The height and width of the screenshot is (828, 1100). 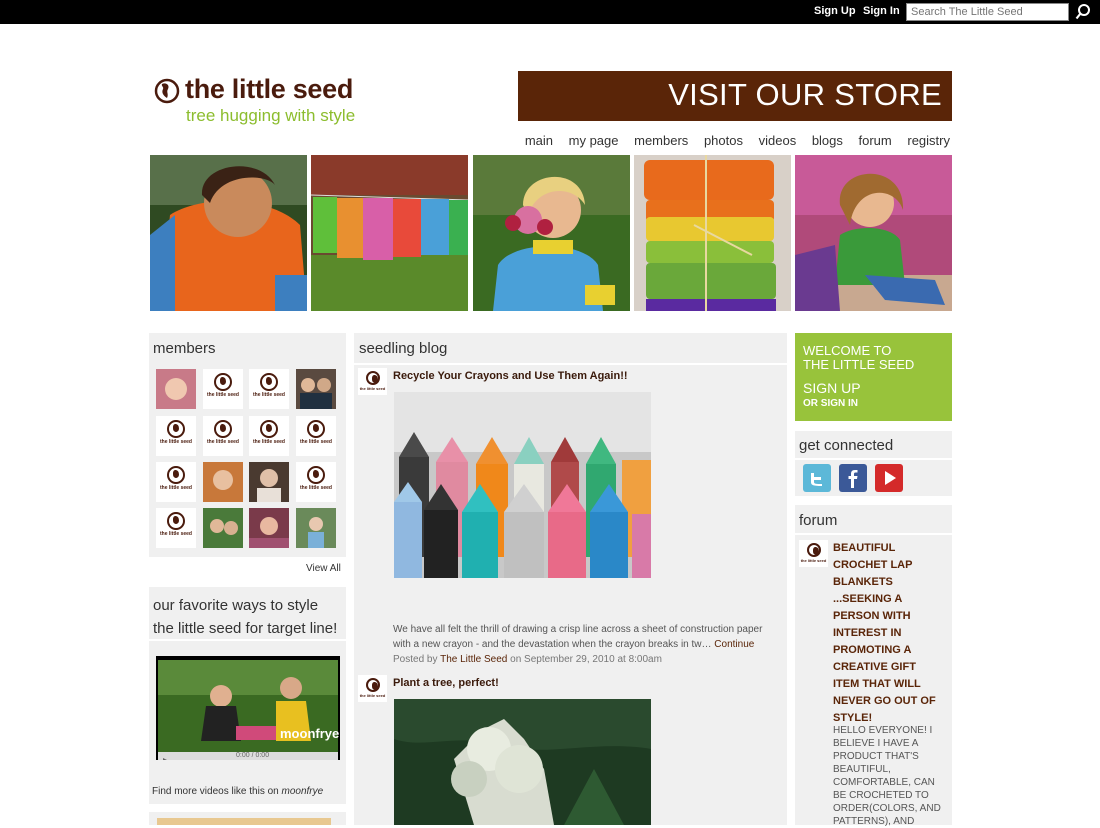 I want to click on find-more-text: Find more videos like this on, so click(x=215, y=791).